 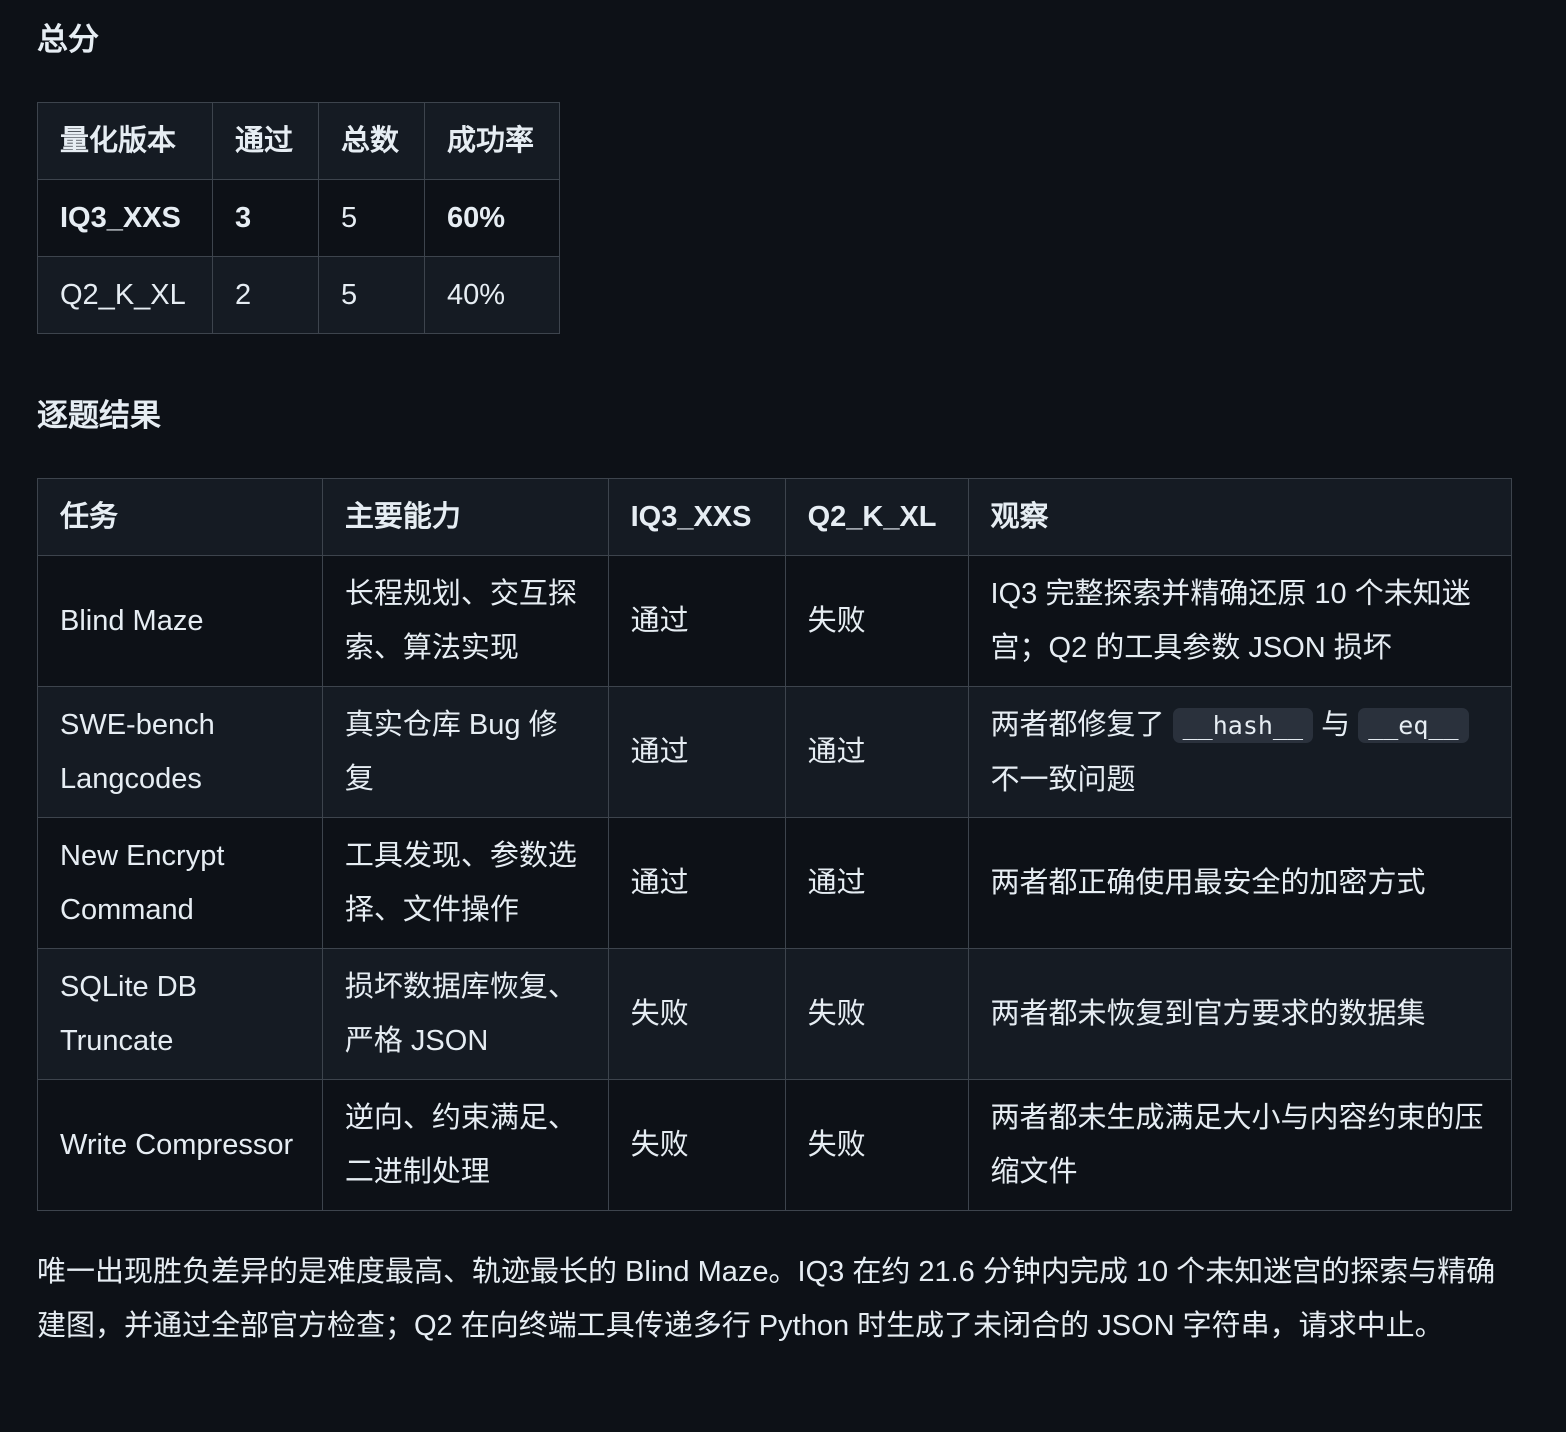 What do you see at coordinates (1077, 724) in the screenshot?
I see `observation-text: 两者都修复了` at bounding box center [1077, 724].